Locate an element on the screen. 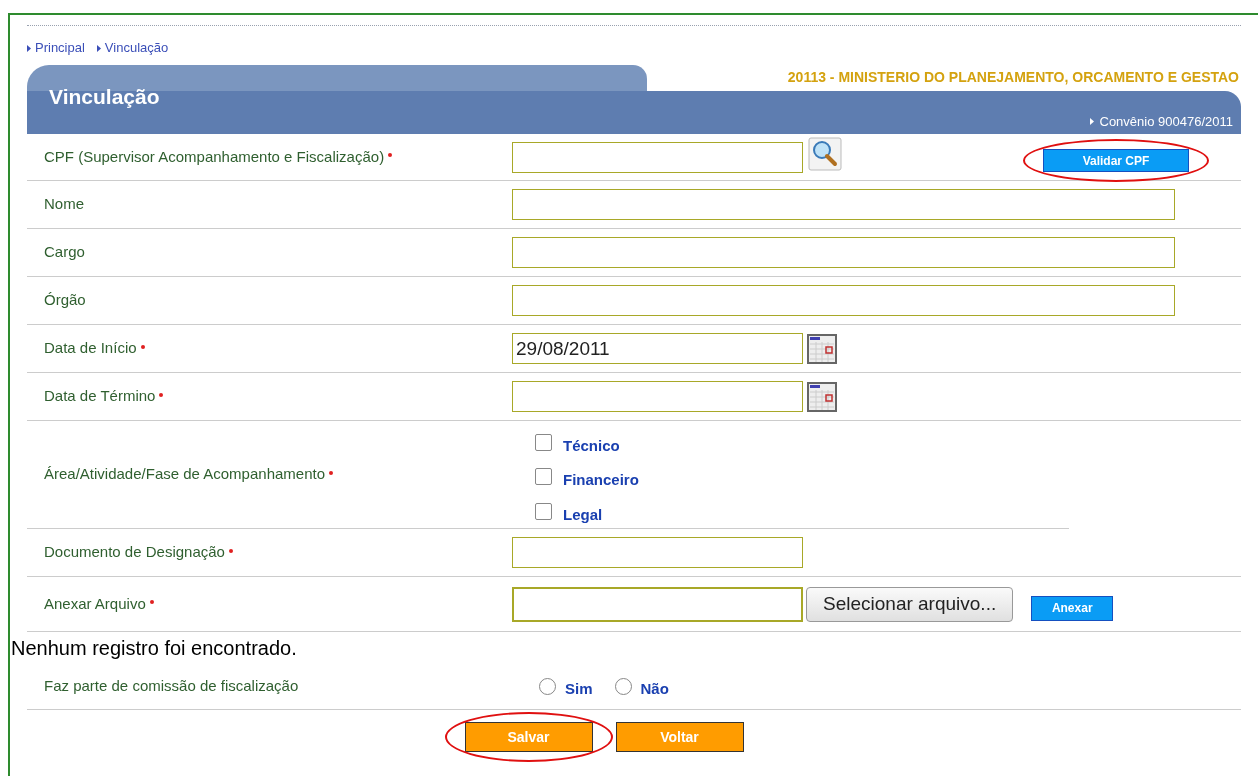 Image resolution: width=1258 pixels, height=776 pixels. option-label: Técnico is located at coordinates (591, 445).